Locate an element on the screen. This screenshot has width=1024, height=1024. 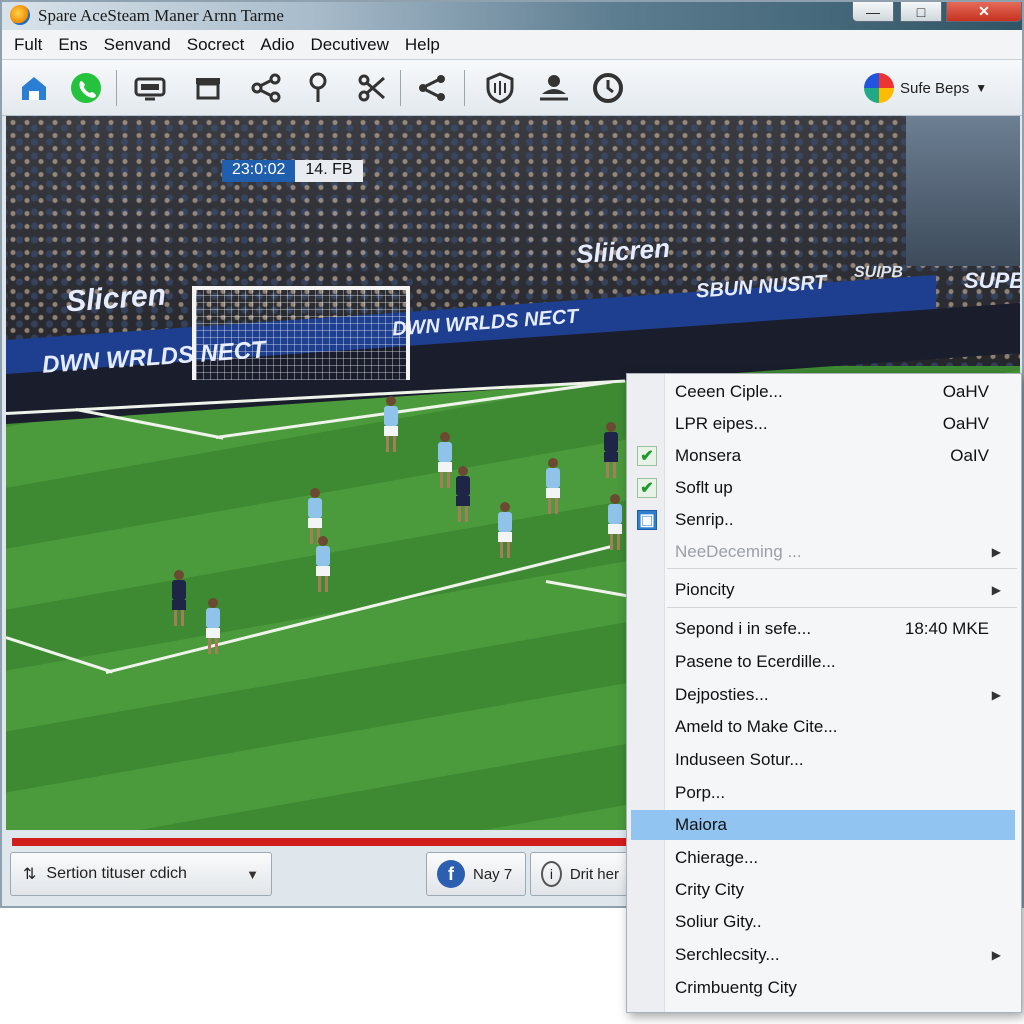
ad-text: Slicren is located at coordinates (116, 298).